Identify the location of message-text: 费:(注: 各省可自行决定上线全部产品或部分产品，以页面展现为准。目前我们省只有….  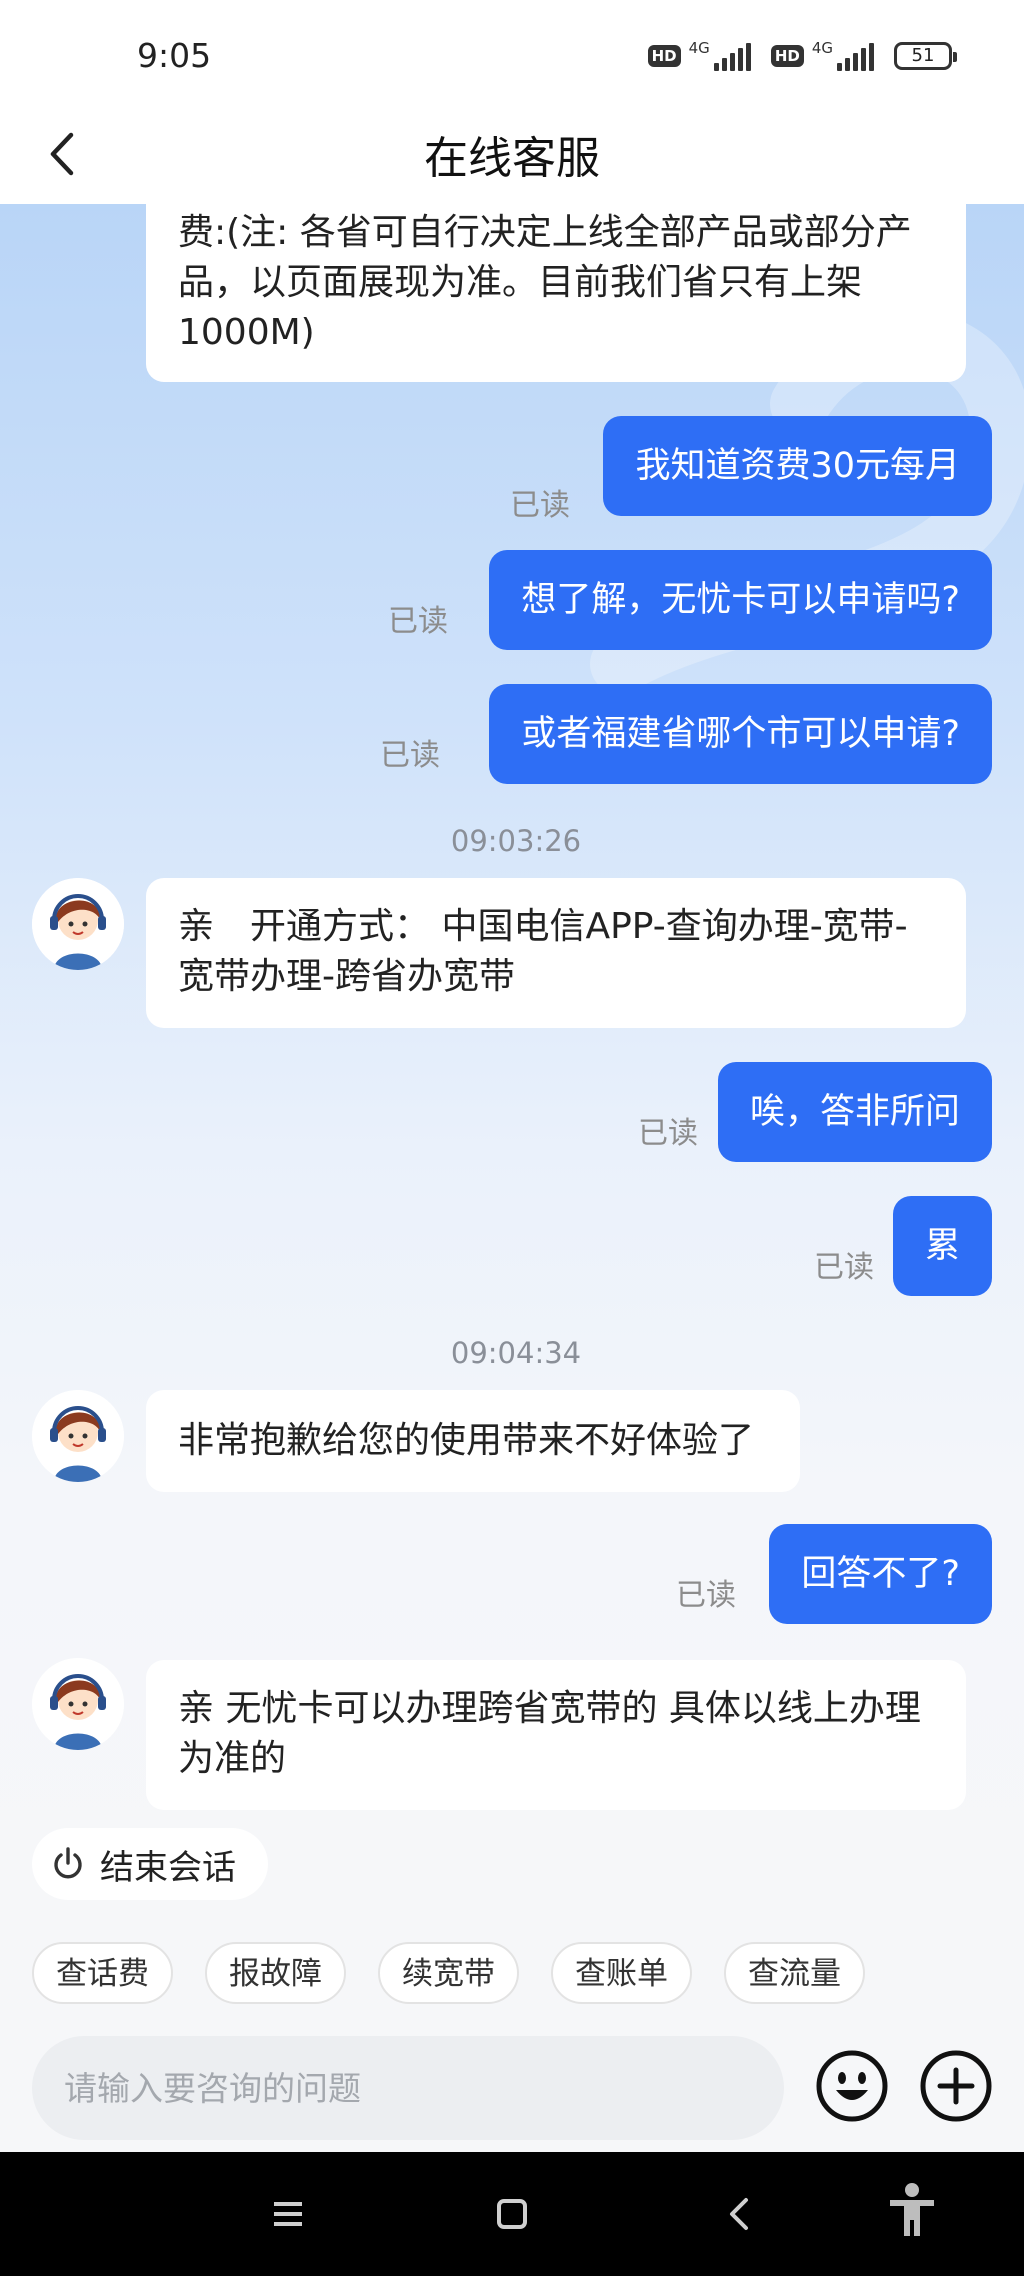
(545, 282).